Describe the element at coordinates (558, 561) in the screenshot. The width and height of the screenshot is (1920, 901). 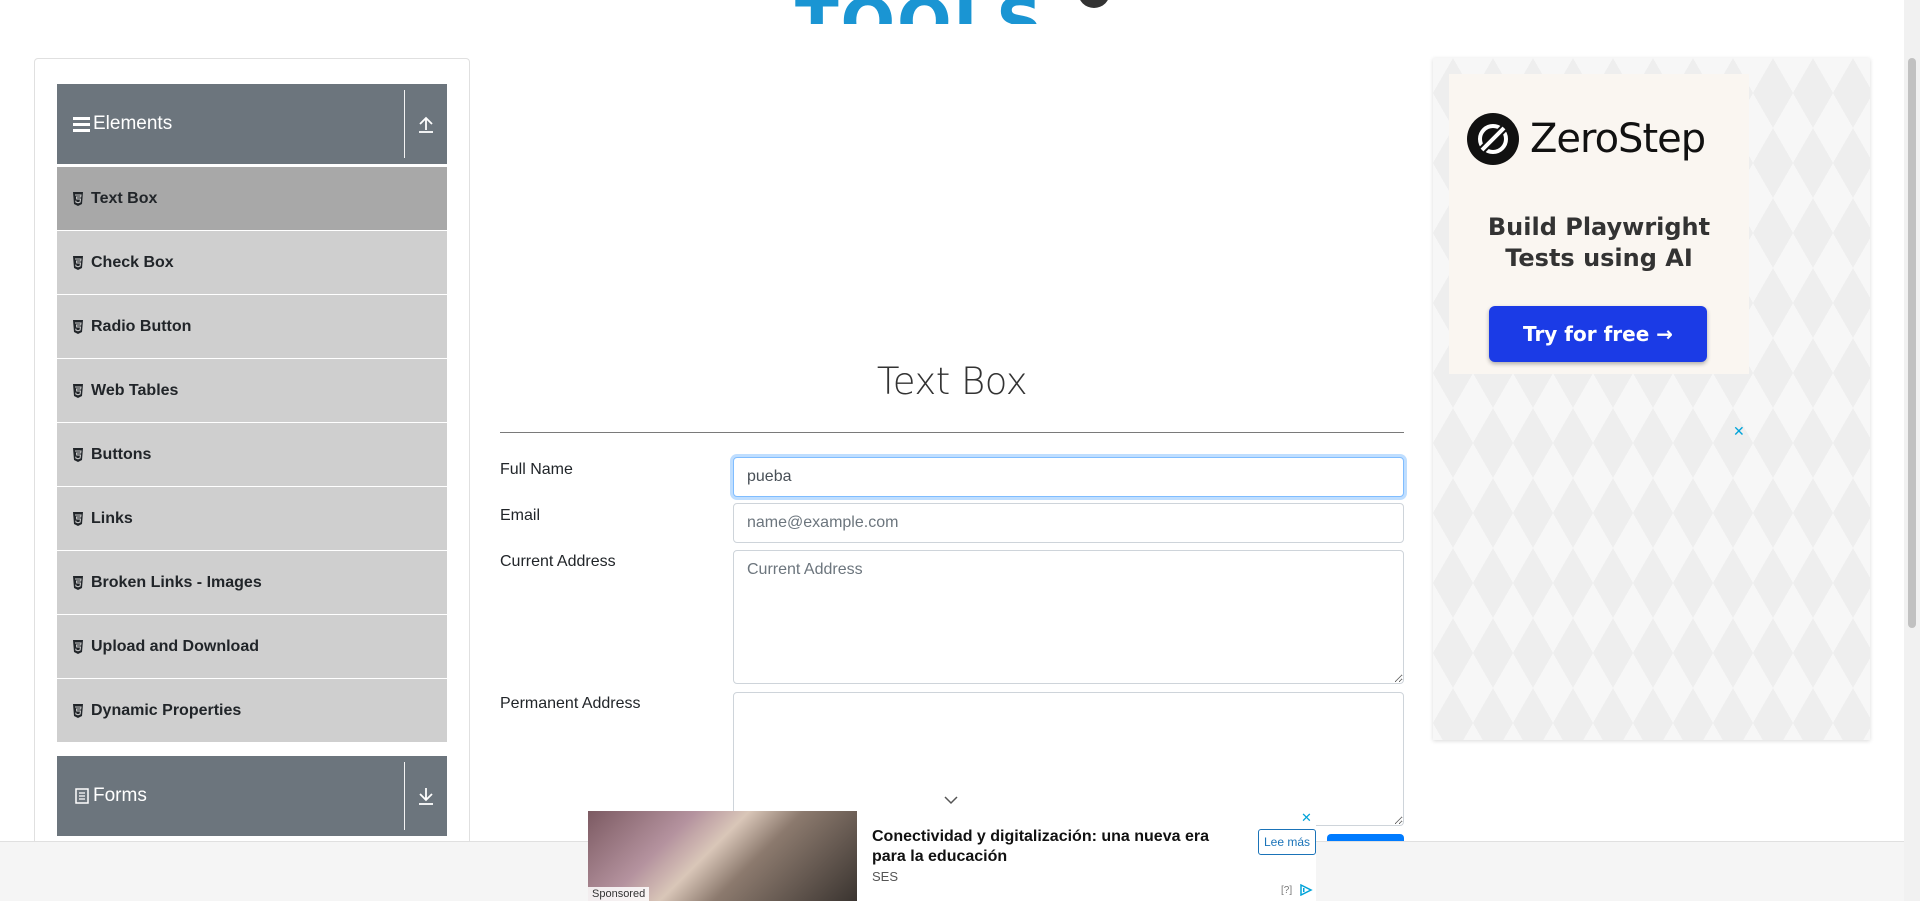
I see `current-address-label: Current Address` at that location.